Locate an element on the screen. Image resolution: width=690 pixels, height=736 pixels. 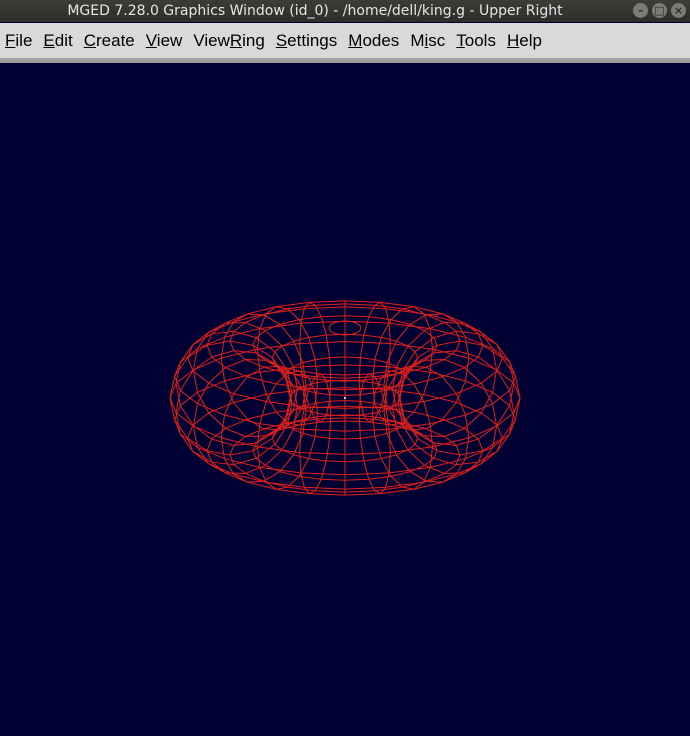
menu-settings: Settings is located at coordinates (308, 41).